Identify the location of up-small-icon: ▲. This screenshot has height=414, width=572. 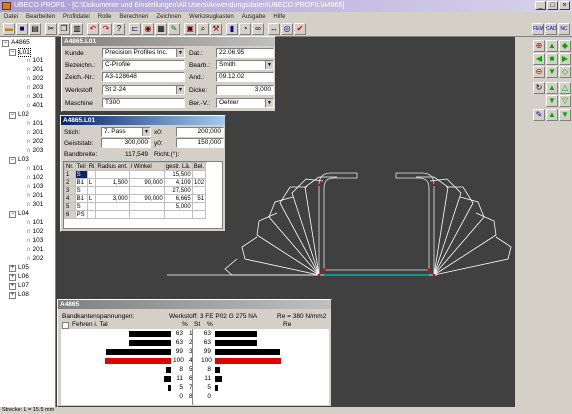
(552, 88).